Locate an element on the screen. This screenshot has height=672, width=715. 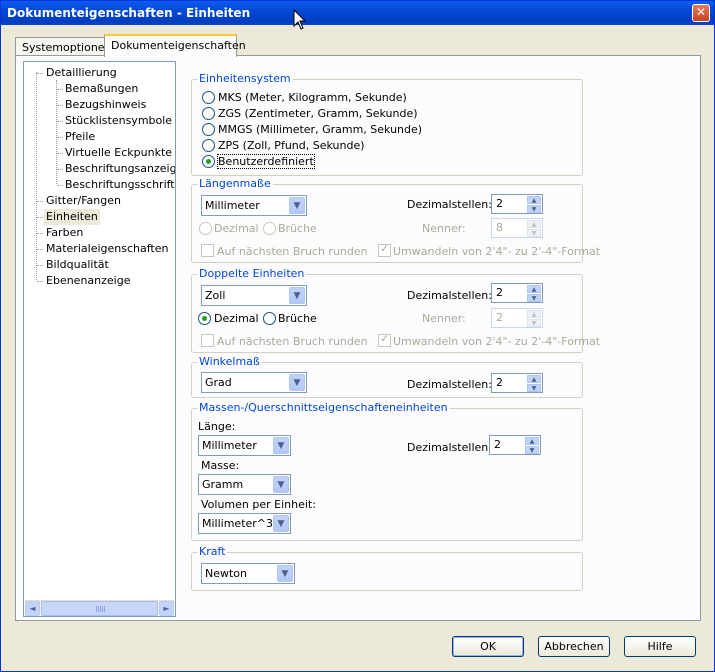
masse-length-select: Millimeter ▼ is located at coordinates (244, 445).